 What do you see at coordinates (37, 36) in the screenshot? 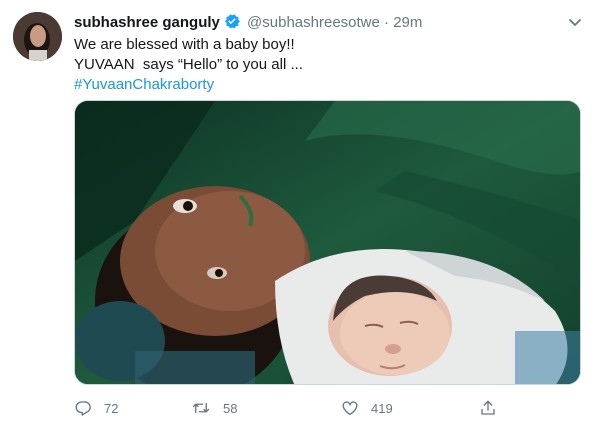
I see `avatar` at bounding box center [37, 36].